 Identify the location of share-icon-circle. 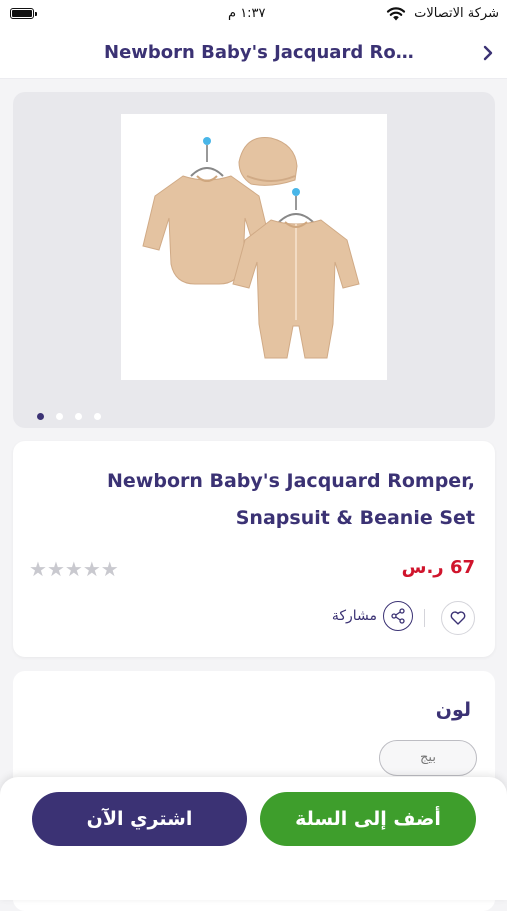
(398, 616).